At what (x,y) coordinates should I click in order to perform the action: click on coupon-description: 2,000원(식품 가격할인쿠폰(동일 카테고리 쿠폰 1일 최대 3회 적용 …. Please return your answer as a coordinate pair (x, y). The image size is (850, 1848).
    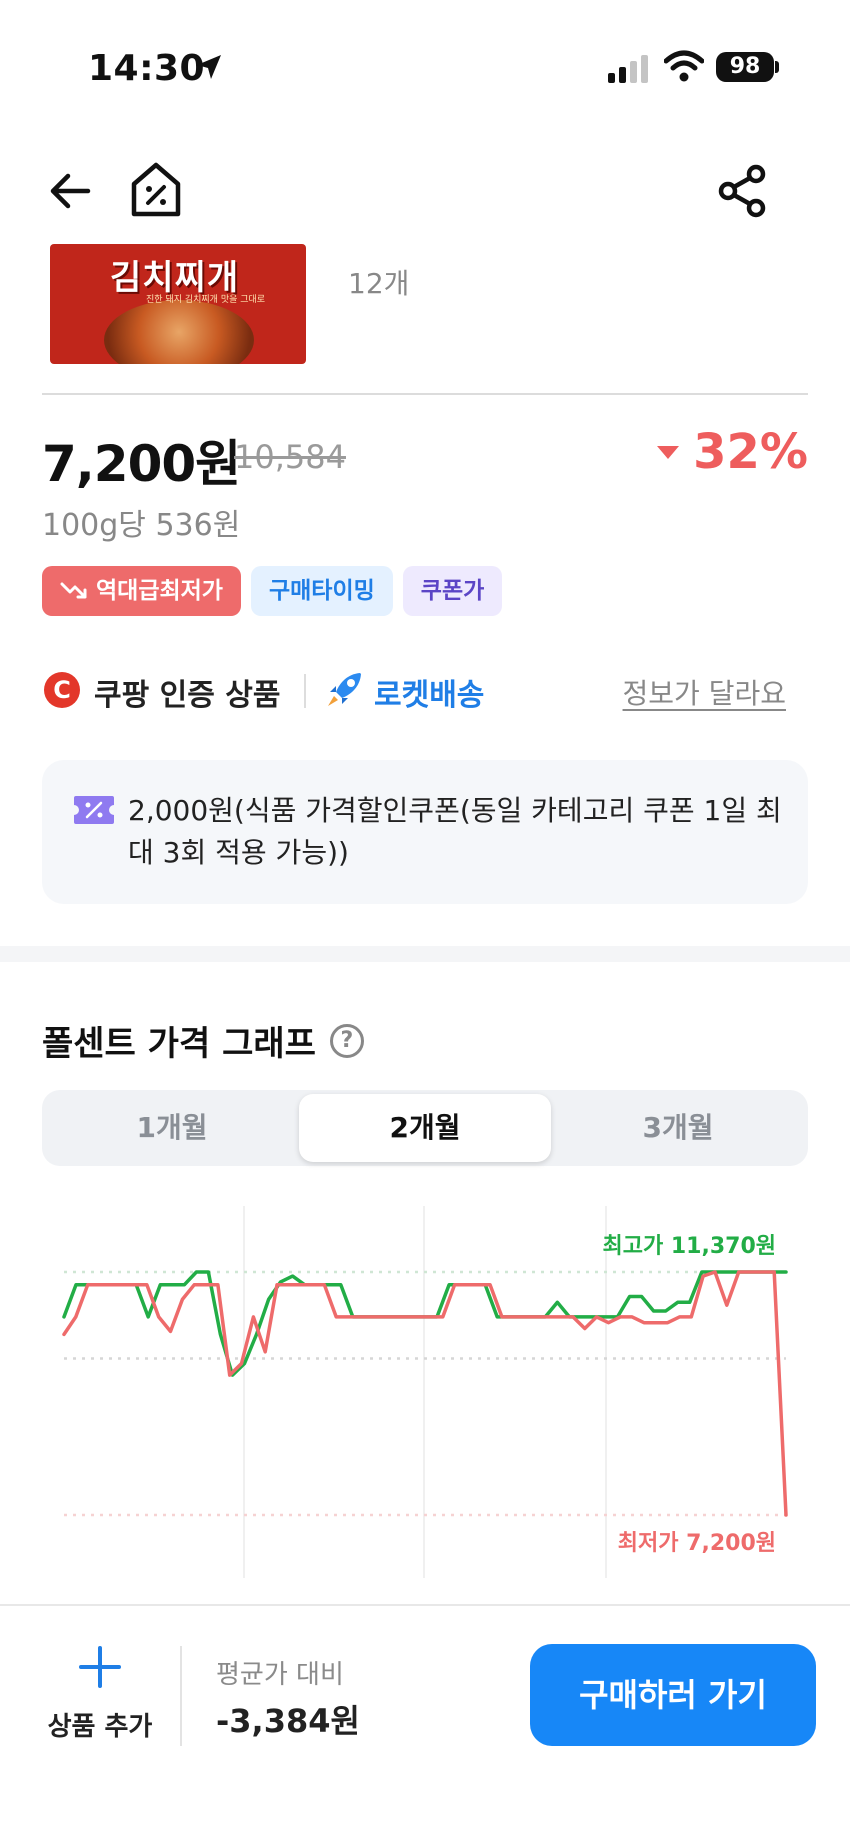
    Looking at the image, I should click on (455, 831).